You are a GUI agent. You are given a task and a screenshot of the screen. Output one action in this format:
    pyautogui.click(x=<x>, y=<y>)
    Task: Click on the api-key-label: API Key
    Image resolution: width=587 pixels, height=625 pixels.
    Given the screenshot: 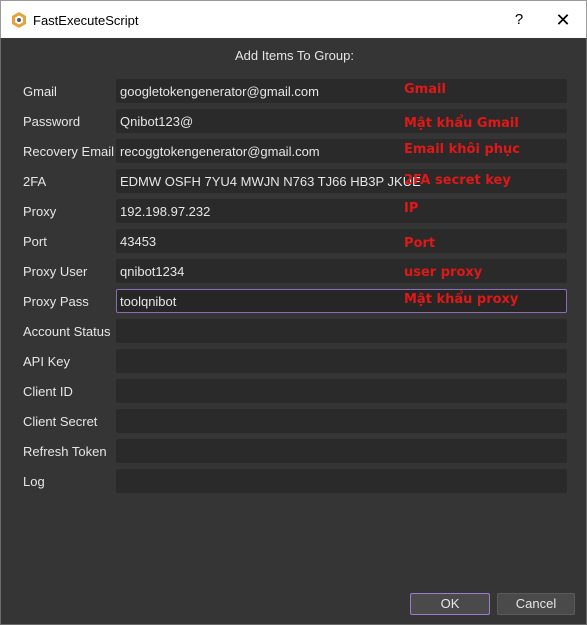 What is the action you would take?
    pyautogui.click(x=46, y=361)
    